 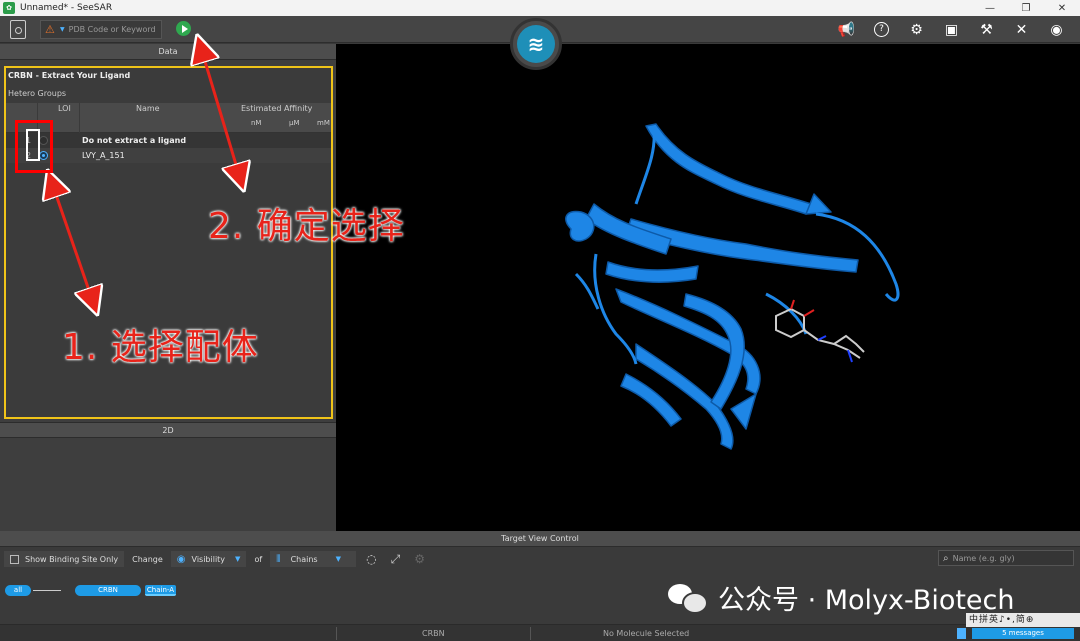 I want to click on watermark: 公众号 · Molyx-Biotech, so click(x=841, y=597).